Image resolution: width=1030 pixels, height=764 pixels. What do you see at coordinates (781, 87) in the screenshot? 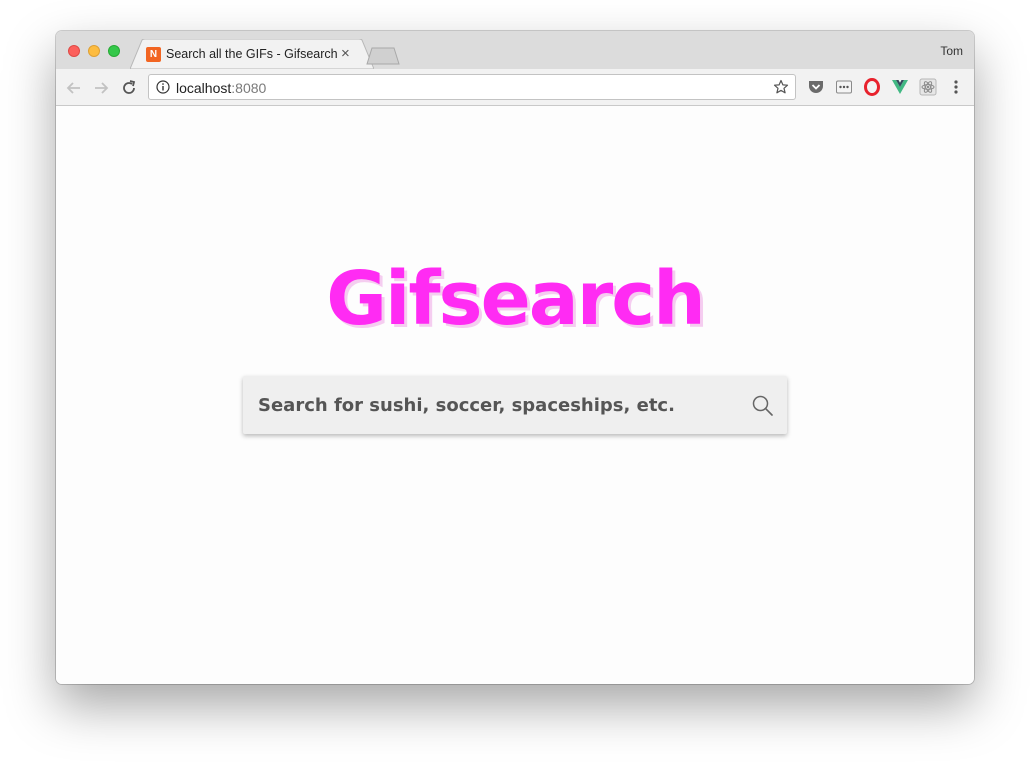
I see `star-icon` at bounding box center [781, 87].